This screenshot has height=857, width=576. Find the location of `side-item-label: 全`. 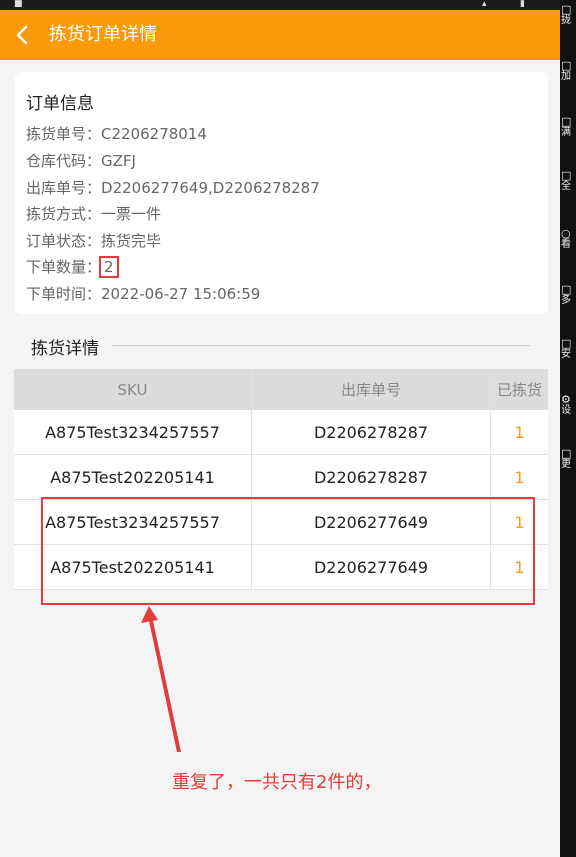

side-item-label: 全 is located at coordinates (566, 186).